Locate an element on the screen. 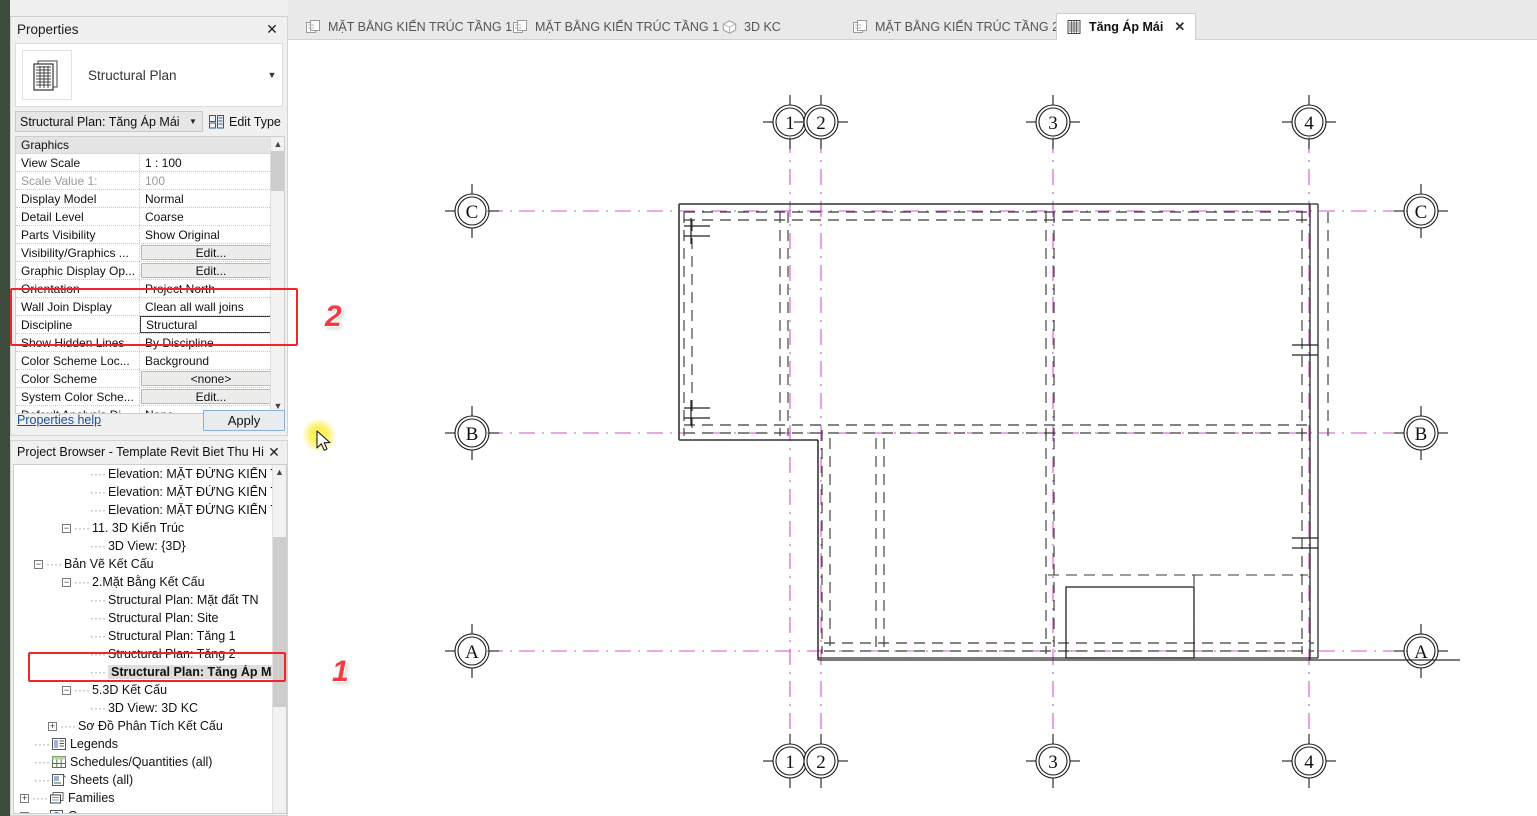  property-row: Color Scheme <none> is located at coordinates (150, 379).